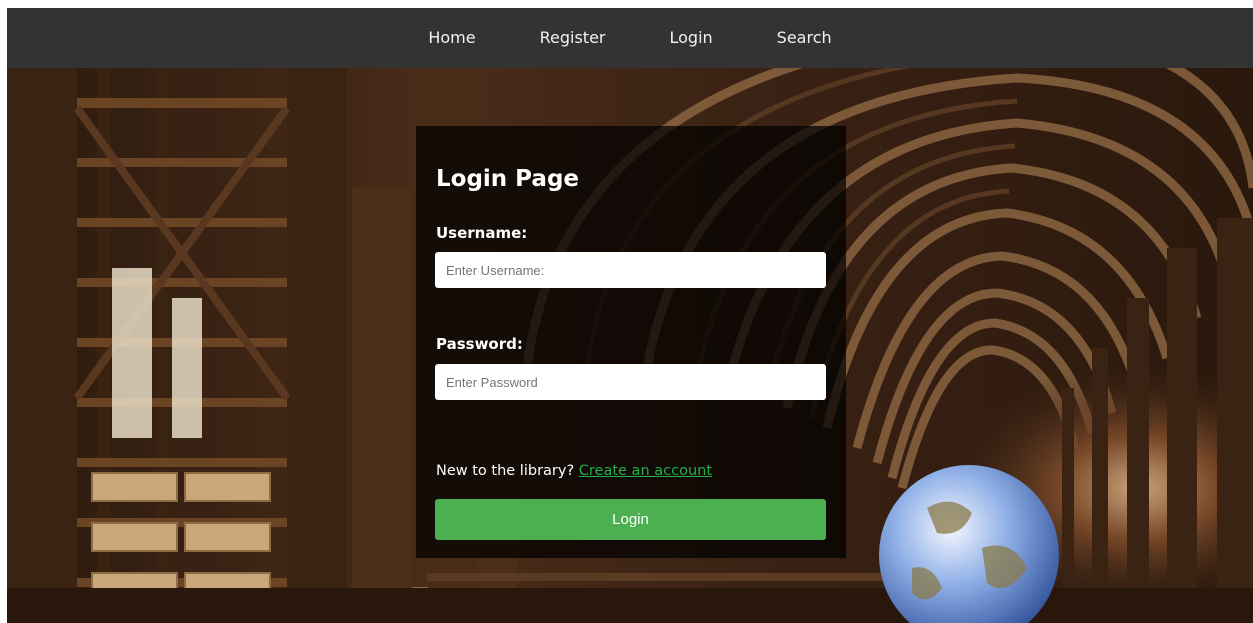 This screenshot has height=623, width=1253. I want to click on page-title: Login Page, so click(508, 179).